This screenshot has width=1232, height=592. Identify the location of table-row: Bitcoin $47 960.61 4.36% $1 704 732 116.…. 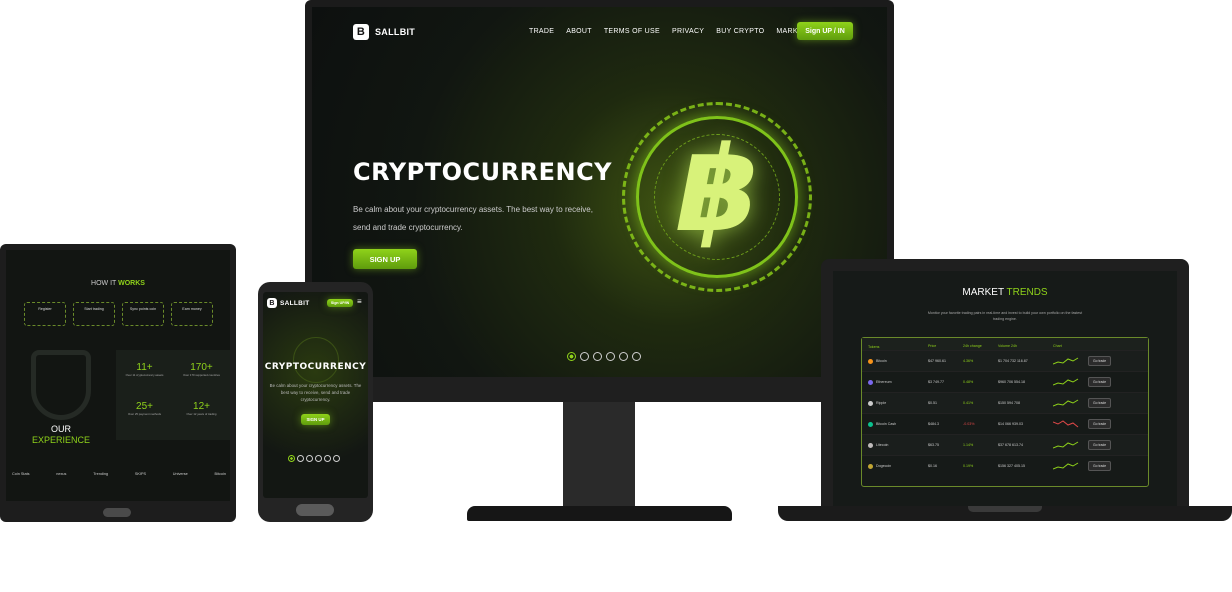
(1005, 360).